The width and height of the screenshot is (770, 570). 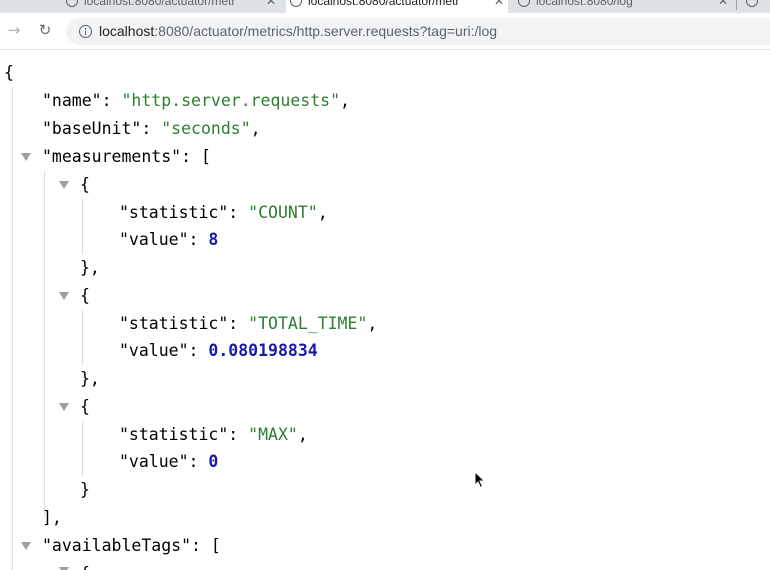 What do you see at coordinates (127, 31) in the screenshot?
I see `url-host: localhost` at bounding box center [127, 31].